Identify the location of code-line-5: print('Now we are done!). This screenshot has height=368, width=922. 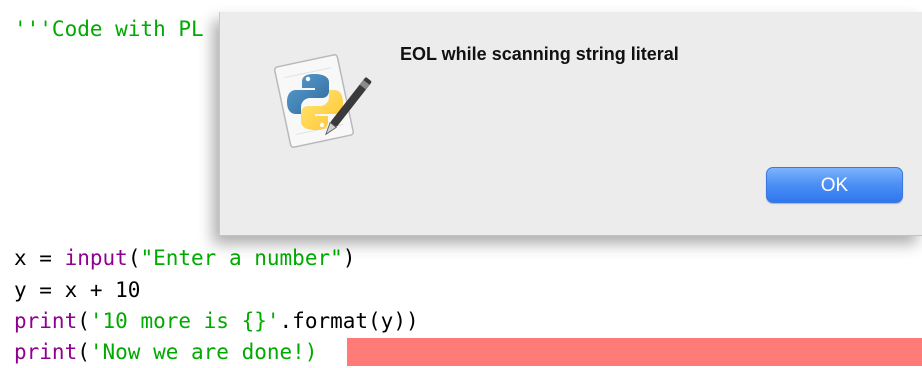
(165, 352).